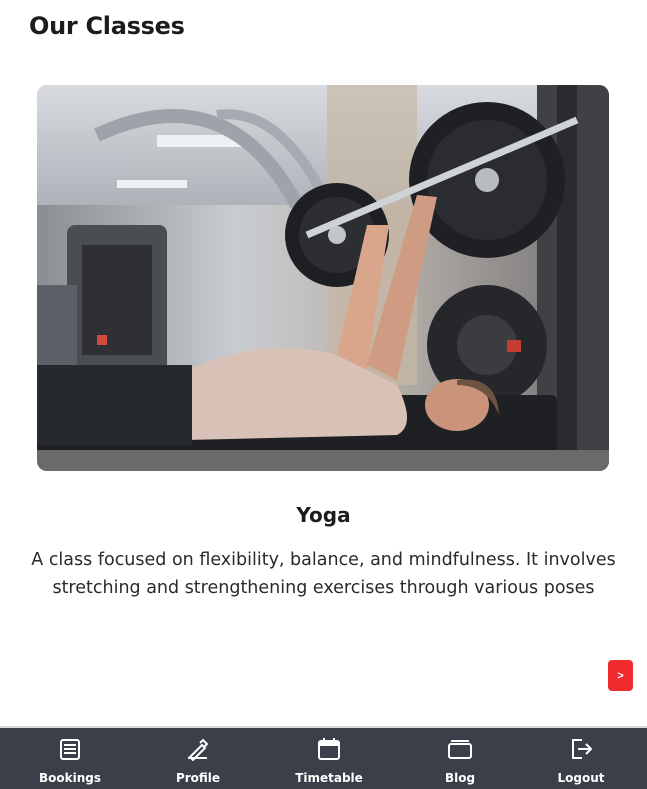  What do you see at coordinates (107, 26) in the screenshot?
I see `page-title: Our Classes` at bounding box center [107, 26].